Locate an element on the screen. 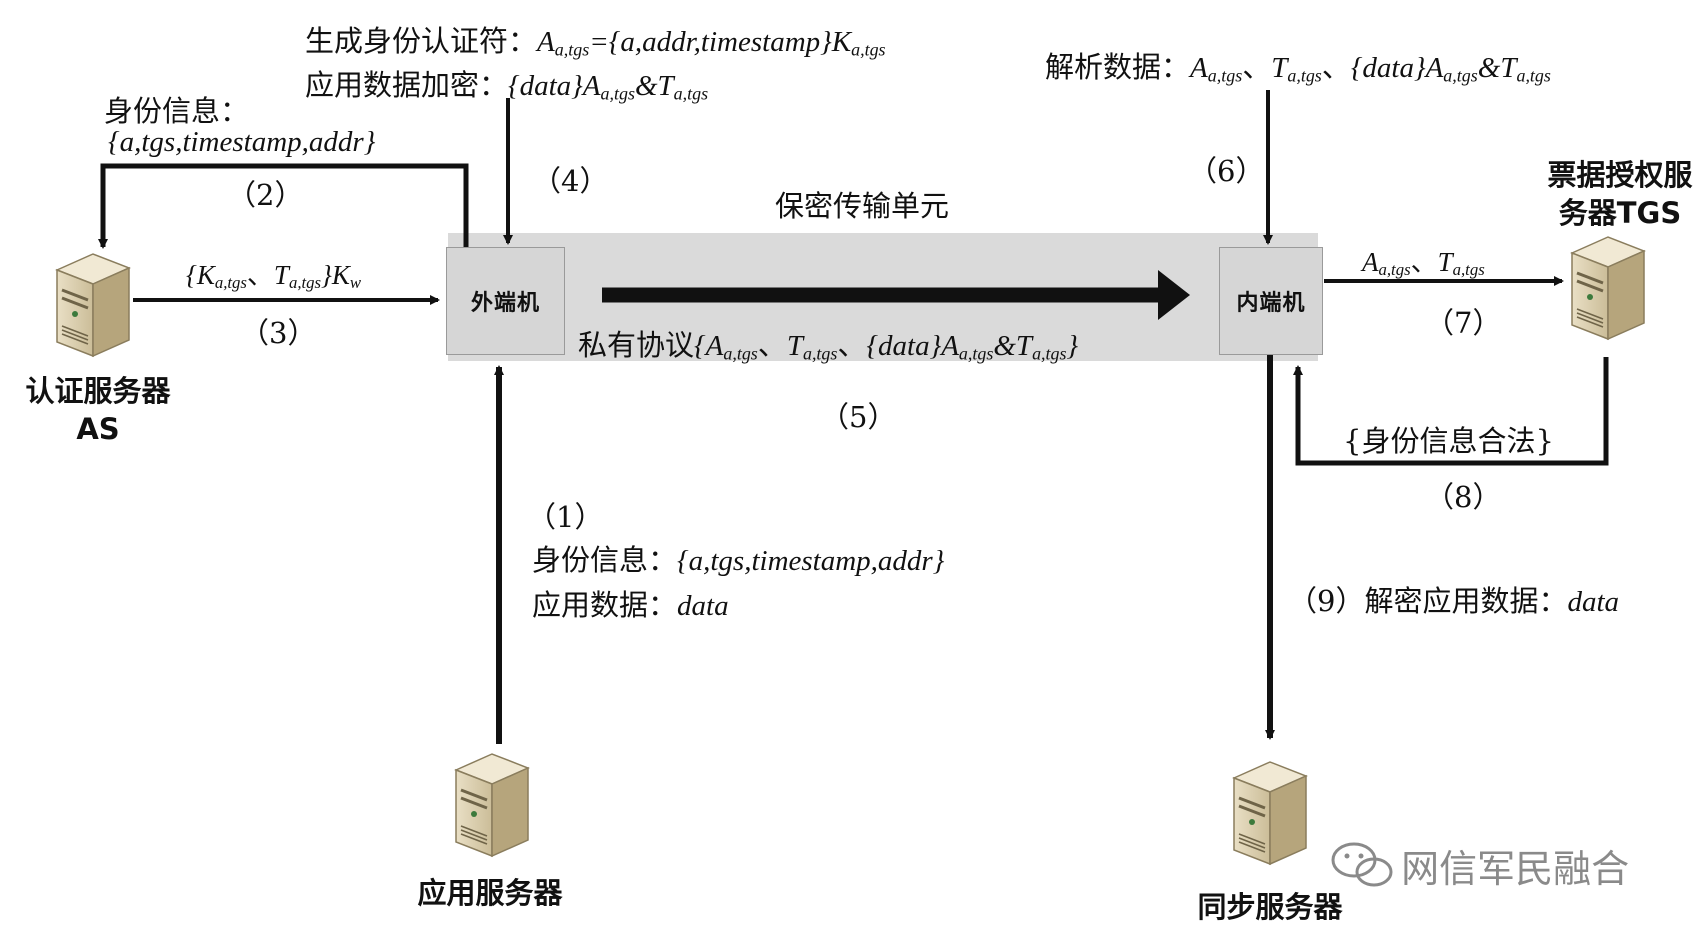 The width and height of the screenshot is (1707, 933). step-6-label: （6） is located at coordinates (1226, 171).